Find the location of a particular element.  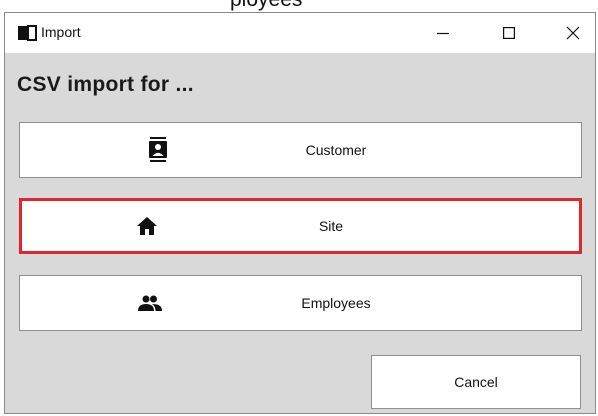

site-option-label: Site is located at coordinates (331, 226).